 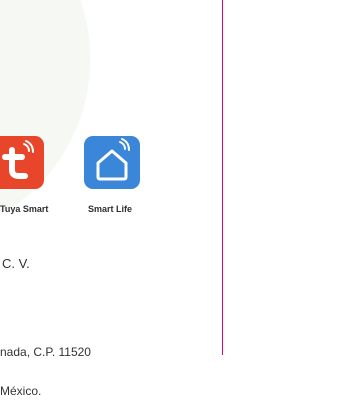 I want to click on smart-life-house-icon, so click(x=113, y=159).